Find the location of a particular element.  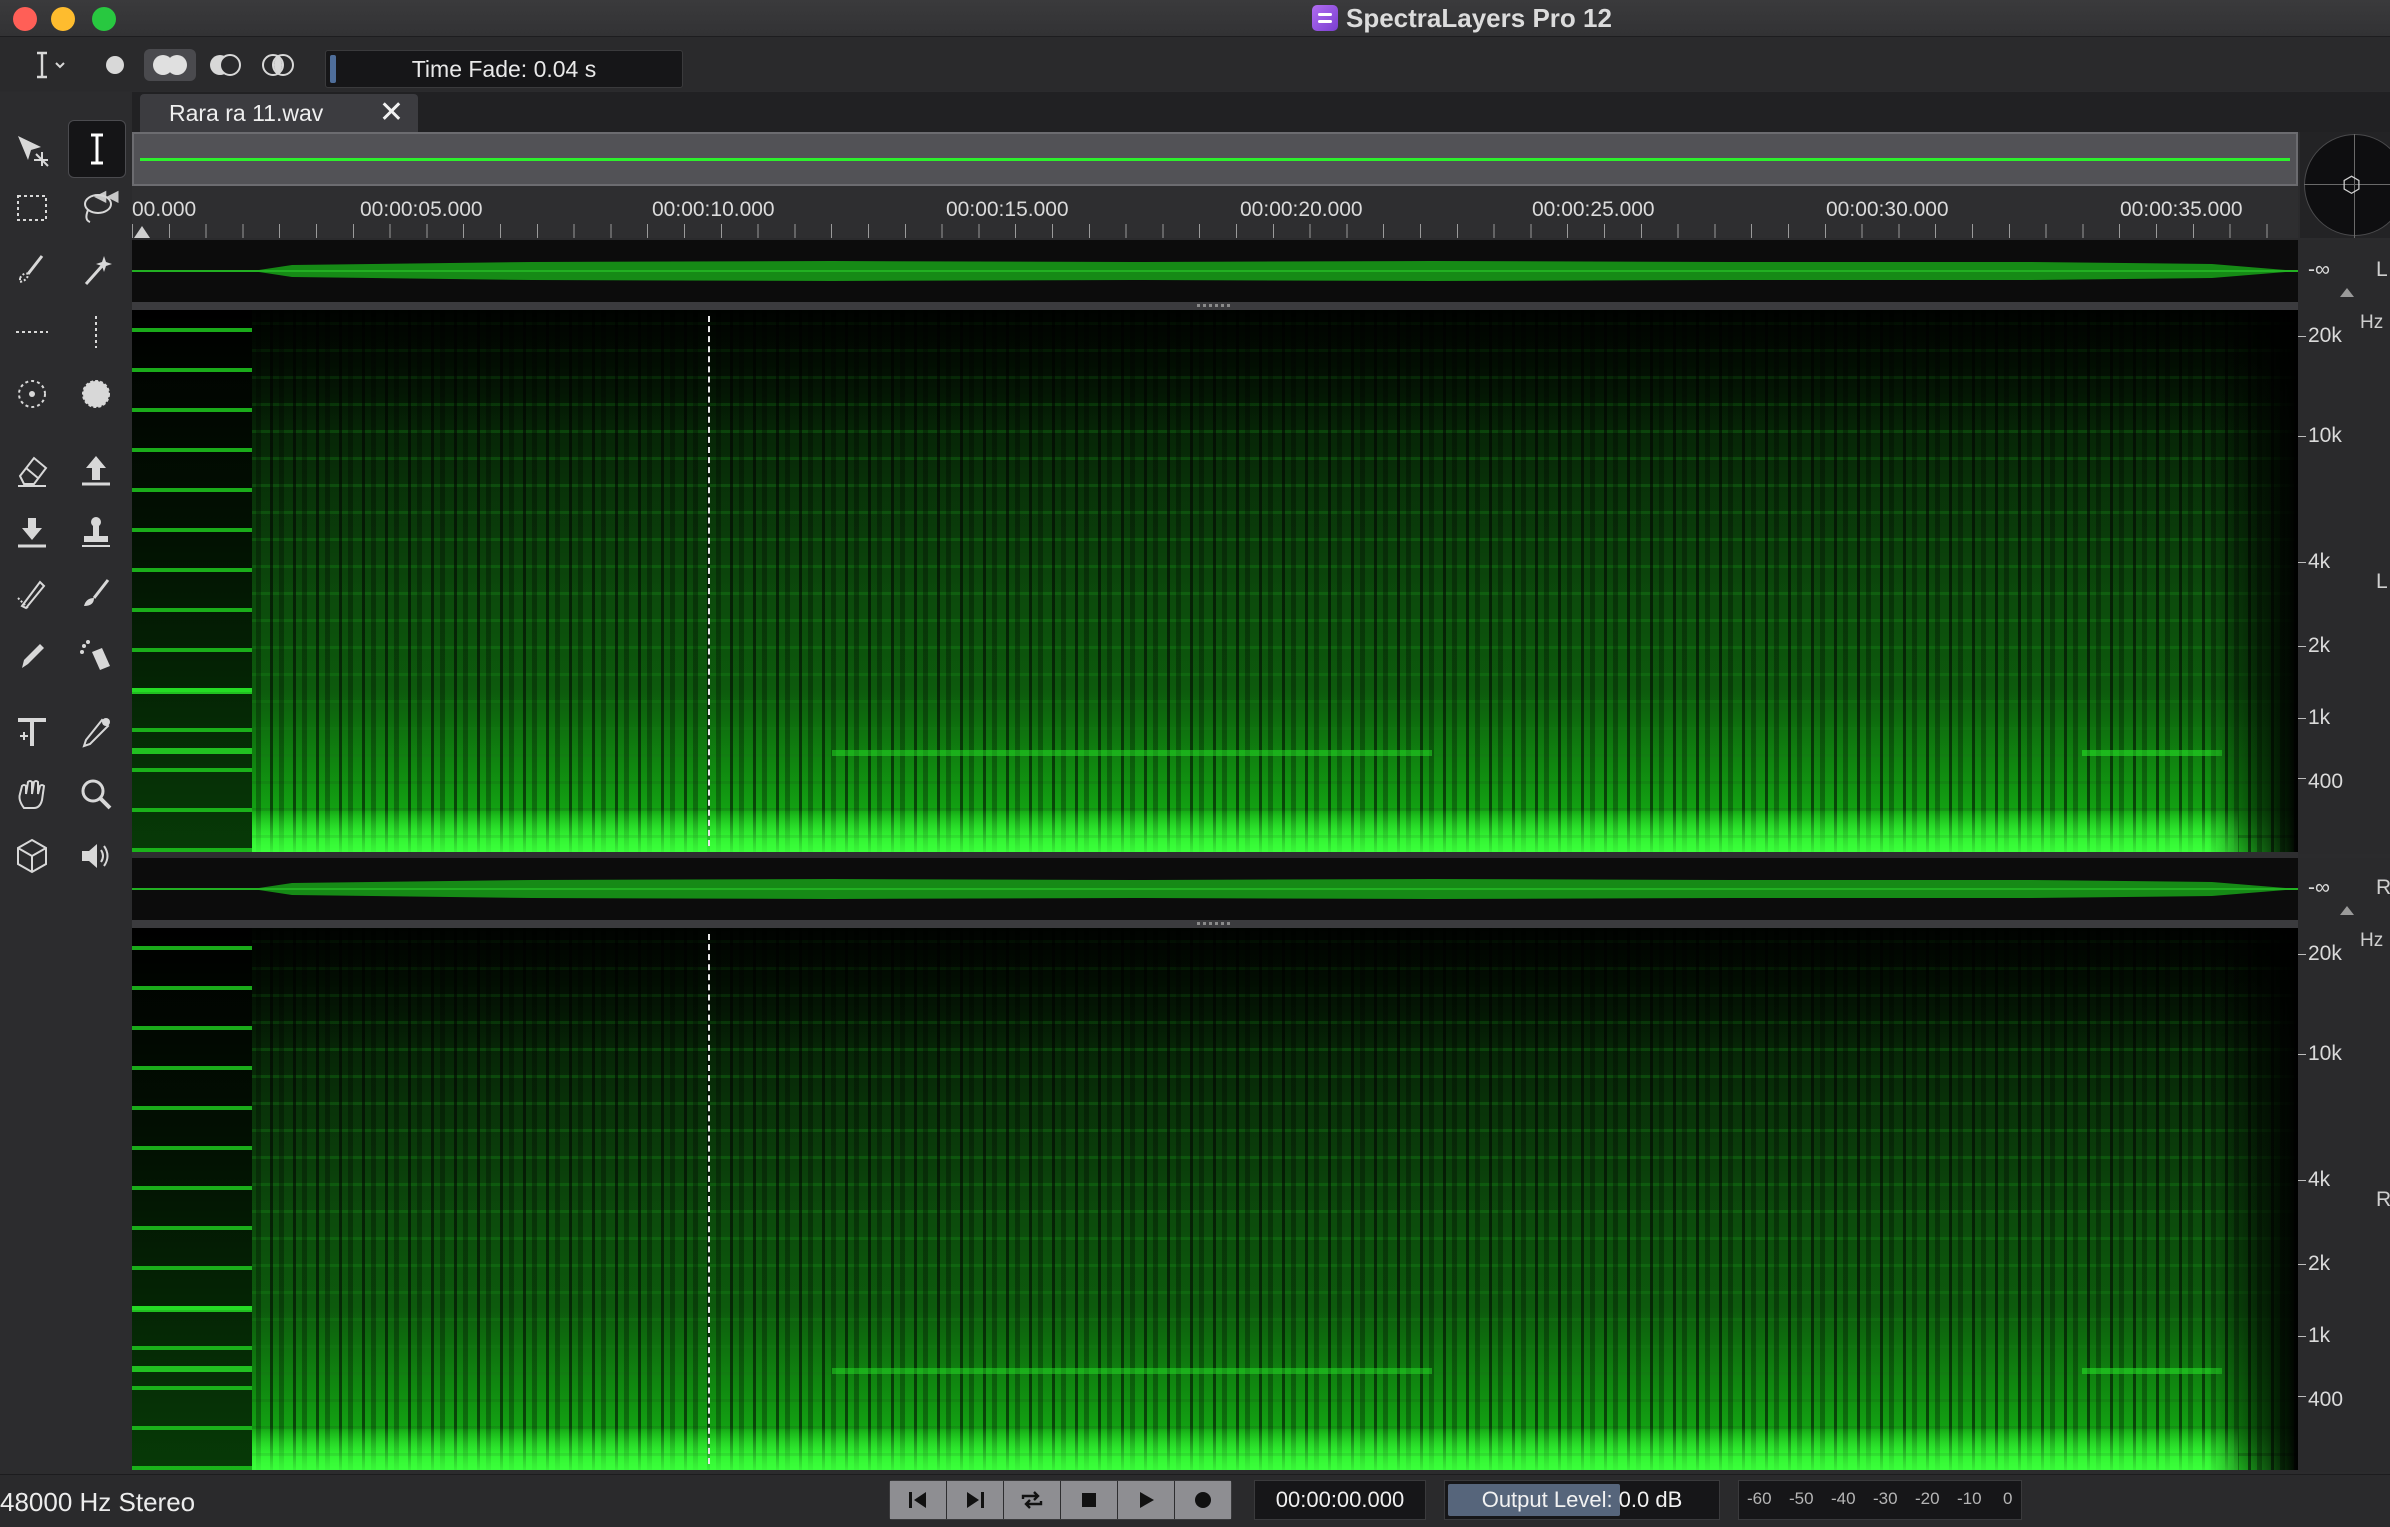

pencil-icon is located at coordinates (32, 656).